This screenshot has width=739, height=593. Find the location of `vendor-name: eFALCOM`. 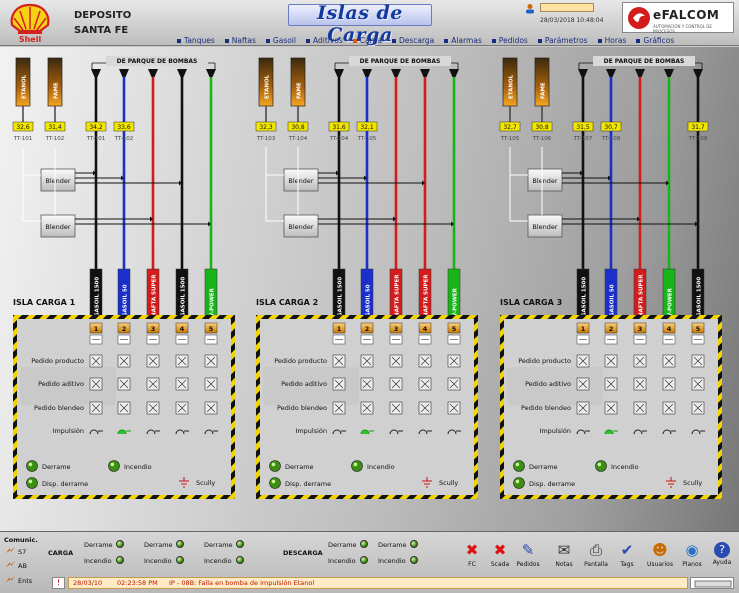

vendor-name: eFALCOM is located at coordinates (686, 15).